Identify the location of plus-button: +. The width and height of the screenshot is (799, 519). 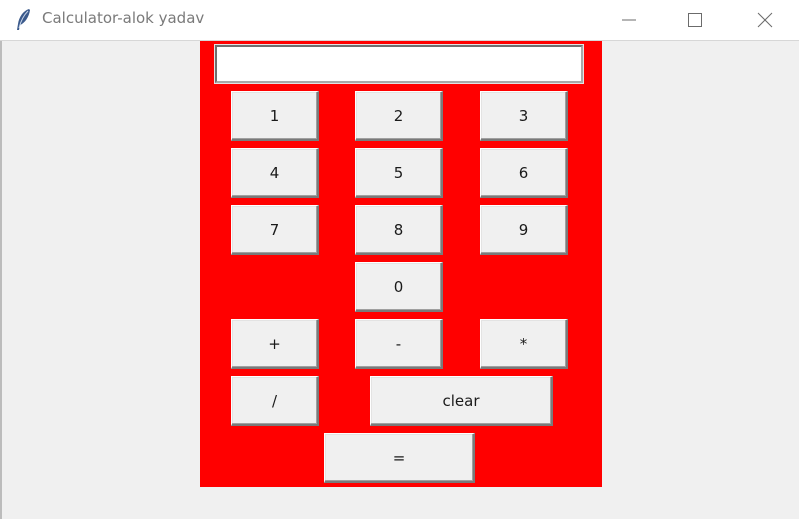
(275, 344).